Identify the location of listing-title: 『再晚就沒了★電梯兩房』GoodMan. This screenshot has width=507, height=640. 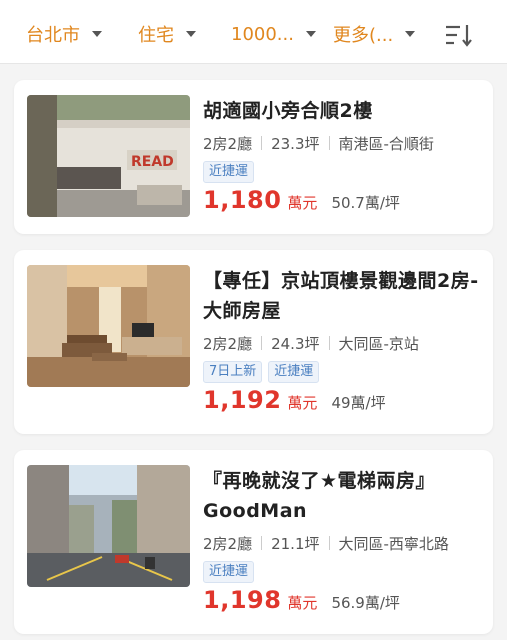
(319, 496).